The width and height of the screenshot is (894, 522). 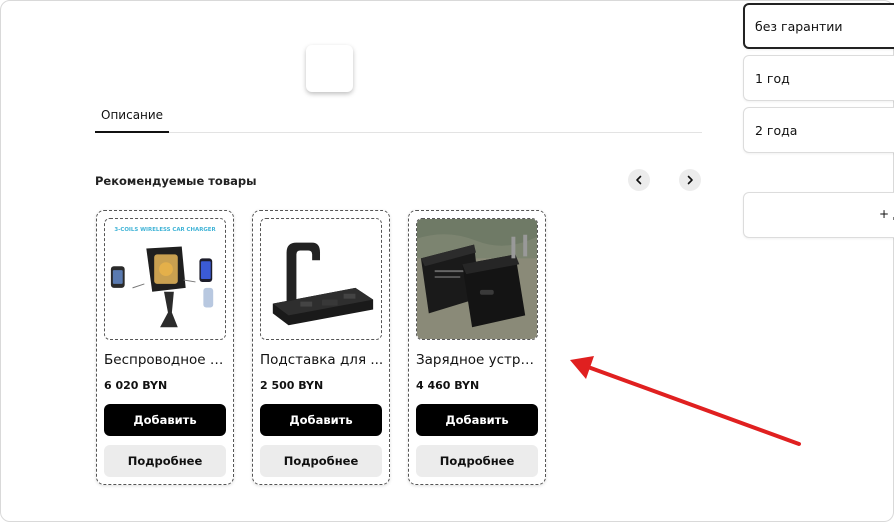 I want to click on carousel-prev-button, so click(x=639, y=180).